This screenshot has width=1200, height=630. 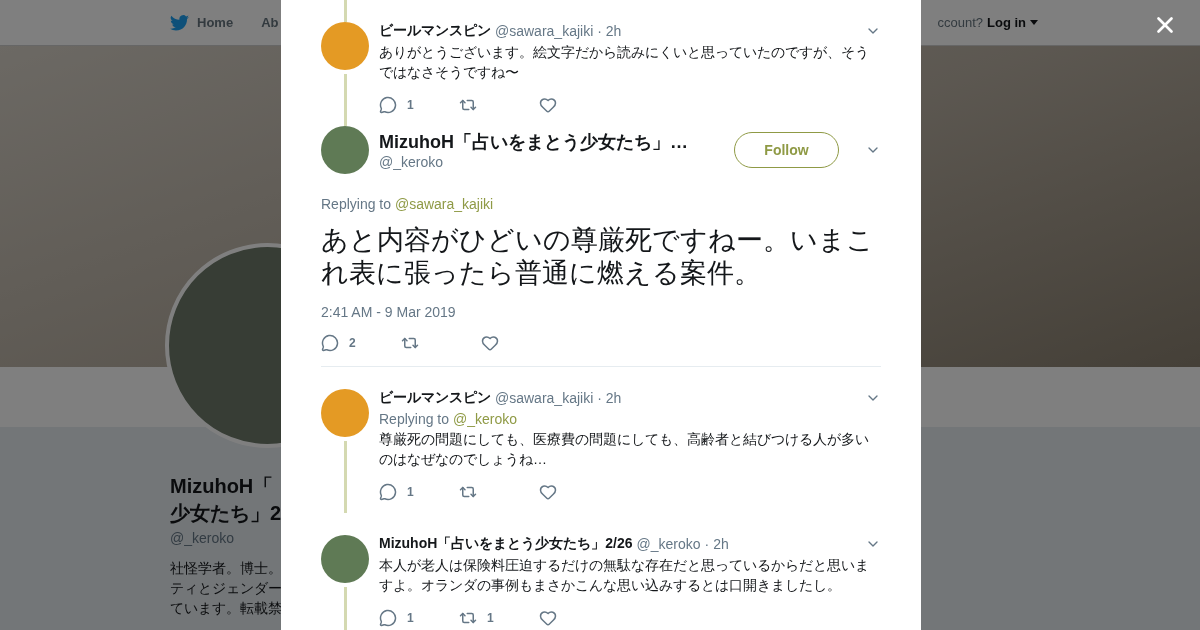 I want to click on profile-name: 少女たち」2, so click(x=225, y=513).